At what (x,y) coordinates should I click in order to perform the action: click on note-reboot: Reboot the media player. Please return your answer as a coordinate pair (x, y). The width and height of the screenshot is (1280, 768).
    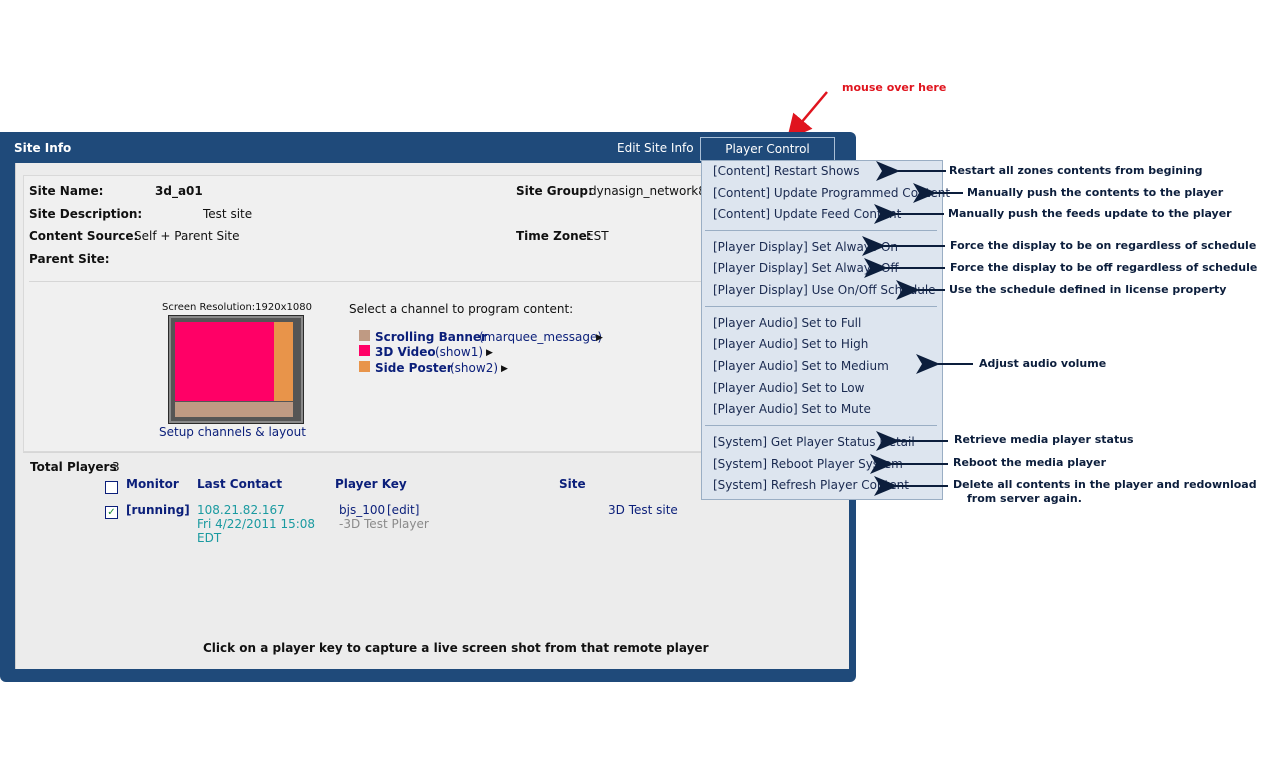
    Looking at the image, I should click on (1029, 462).